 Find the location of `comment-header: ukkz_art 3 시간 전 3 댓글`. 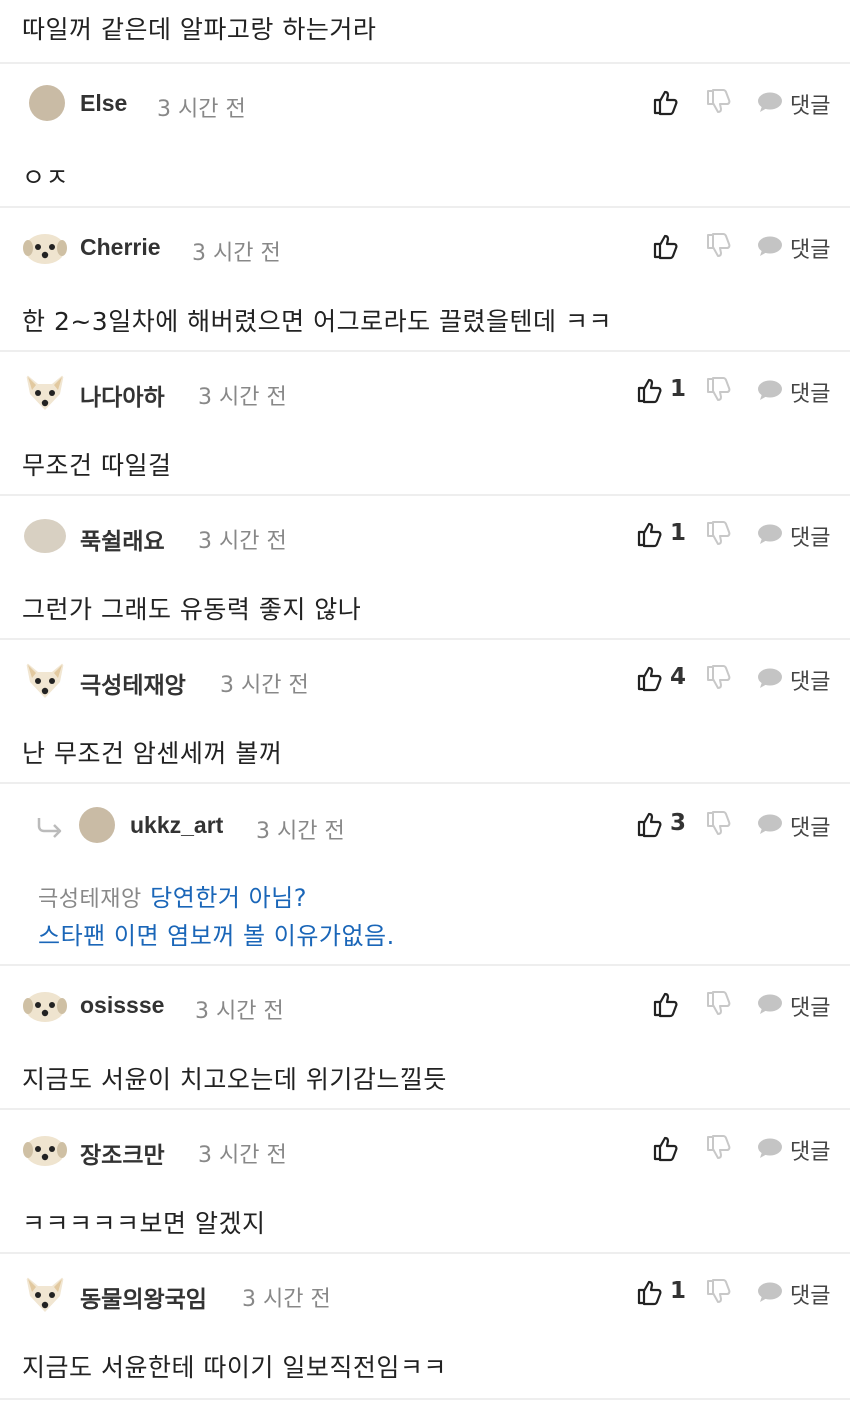

comment-header: ukkz_art 3 시간 전 3 댓글 is located at coordinates (425, 822).